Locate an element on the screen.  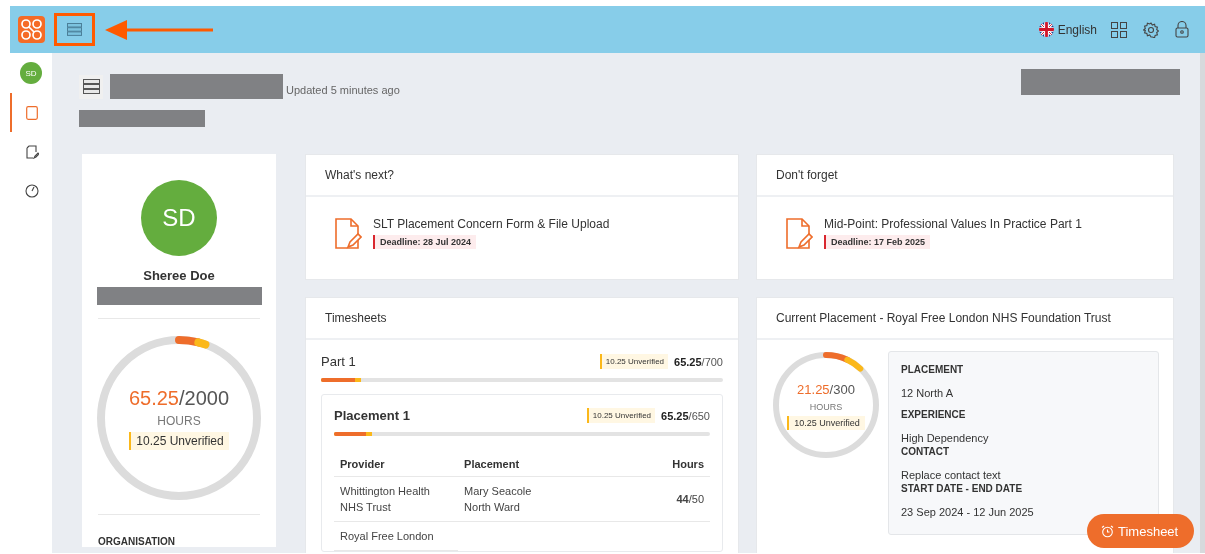
gauge-icon is located at coordinates (32, 190).